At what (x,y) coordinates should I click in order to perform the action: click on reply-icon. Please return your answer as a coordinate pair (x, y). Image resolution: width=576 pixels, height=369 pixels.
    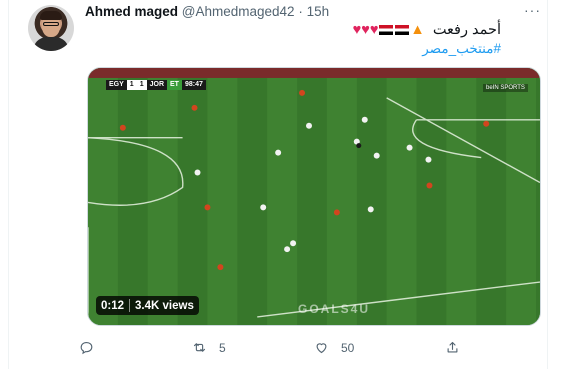
    Looking at the image, I should click on (86, 348).